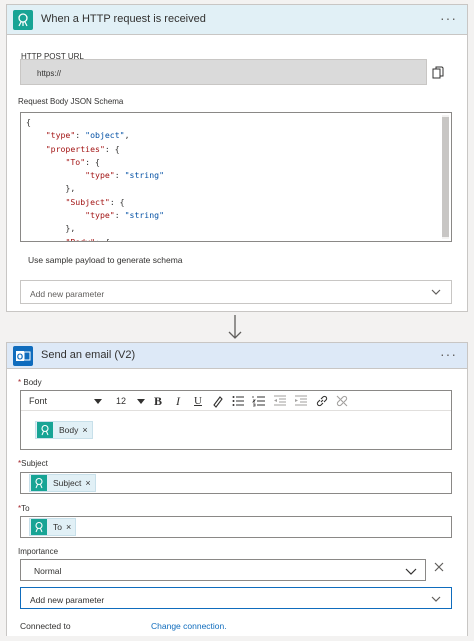  What do you see at coordinates (445, 177) in the screenshot?
I see `schema-scrollbar` at bounding box center [445, 177].